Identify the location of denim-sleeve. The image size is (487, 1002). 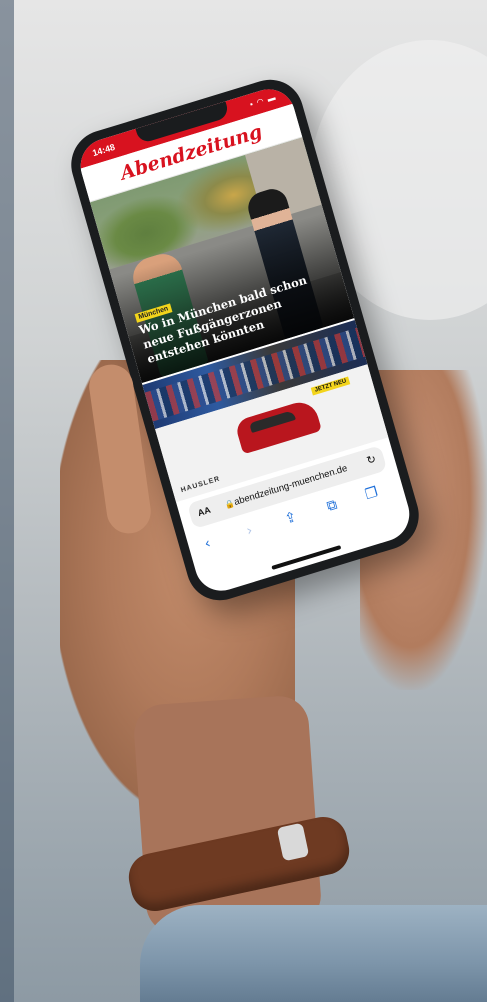
(313, 953).